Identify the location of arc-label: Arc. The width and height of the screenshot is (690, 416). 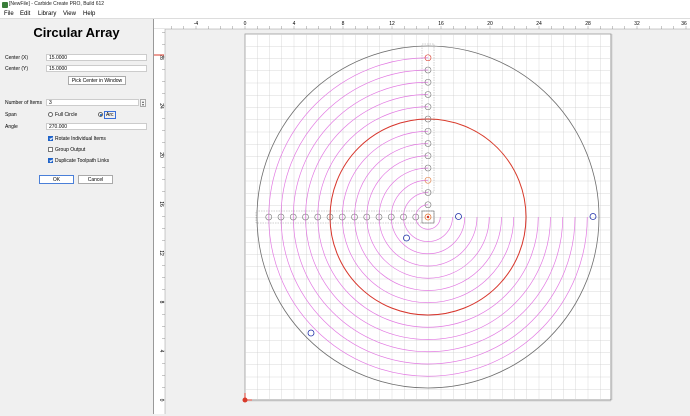
(110, 115).